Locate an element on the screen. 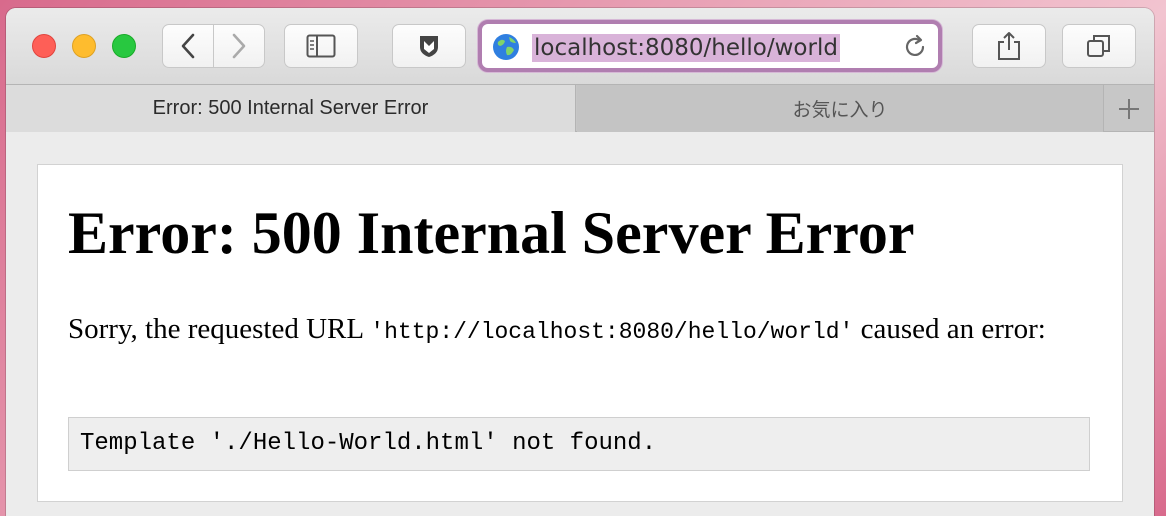 Image resolution: width=1166 pixels, height=516 pixels. tab-label: Error: 500 Internal Server Error is located at coordinates (290, 108).